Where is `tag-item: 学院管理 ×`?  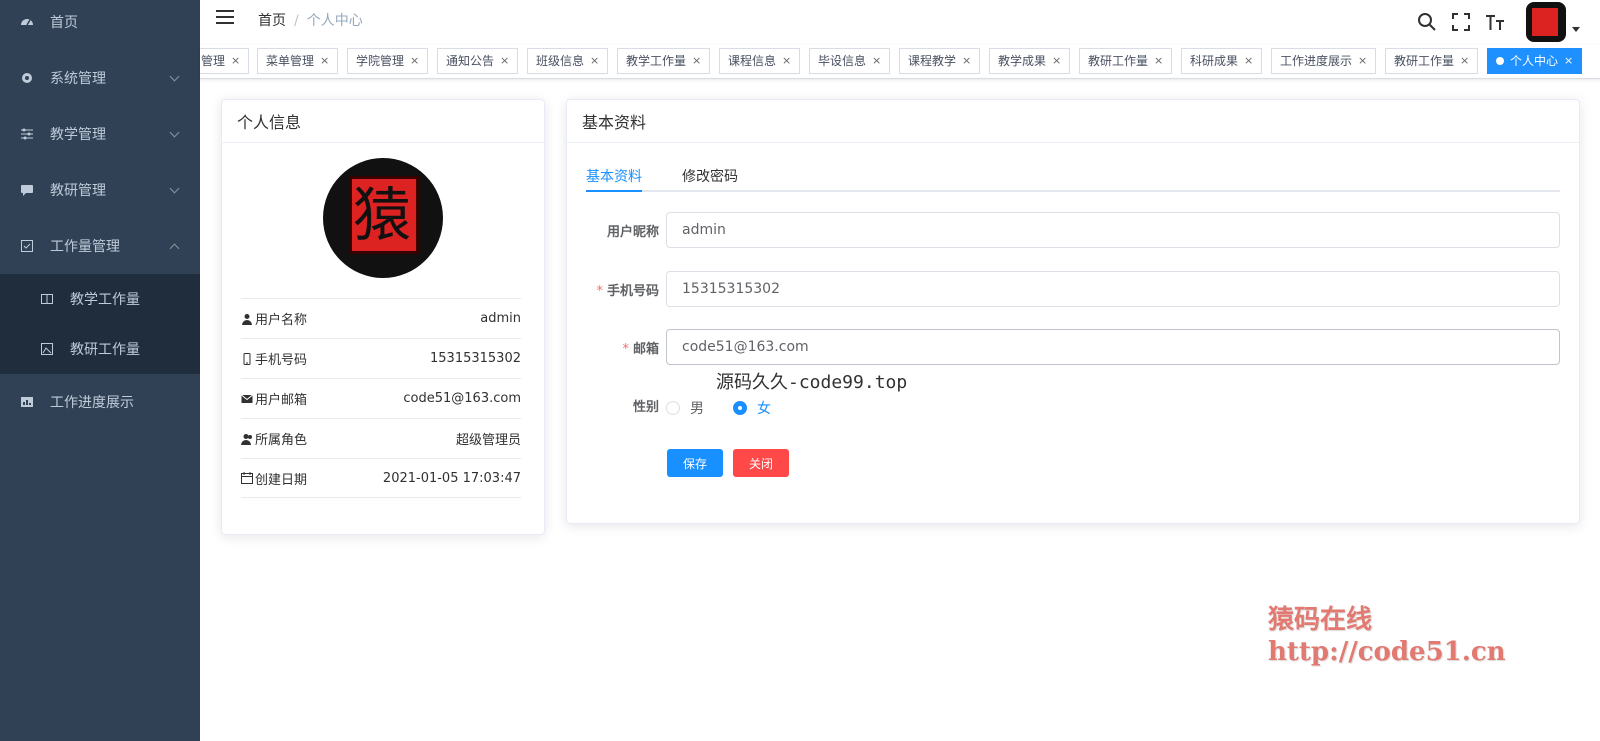
tag-item: 学院管理 × is located at coordinates (388, 61).